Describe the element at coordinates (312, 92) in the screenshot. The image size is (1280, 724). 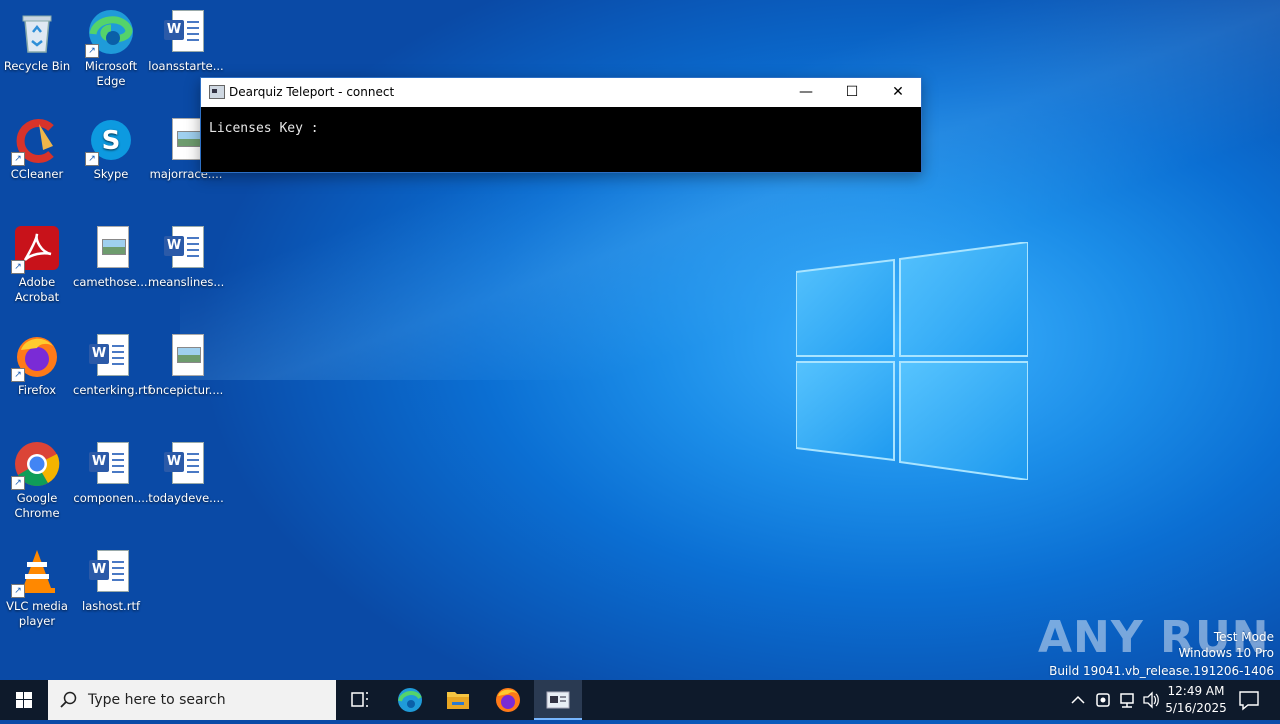
I see `console-title: Dearquiz Teleport - connect` at that location.